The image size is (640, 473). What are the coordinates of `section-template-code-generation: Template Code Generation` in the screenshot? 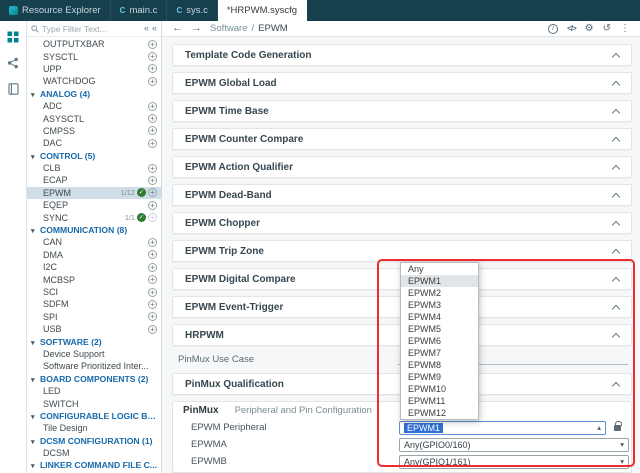 It's located at (402, 55).